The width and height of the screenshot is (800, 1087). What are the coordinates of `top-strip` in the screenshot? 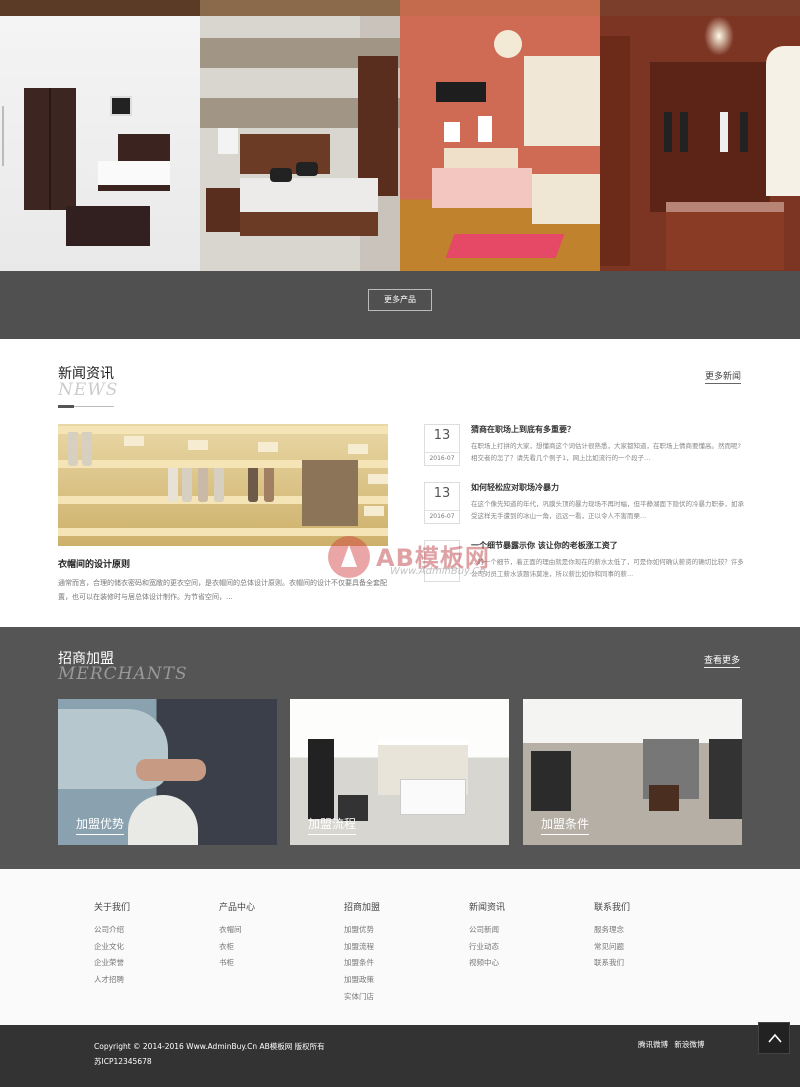 It's located at (400, 8).